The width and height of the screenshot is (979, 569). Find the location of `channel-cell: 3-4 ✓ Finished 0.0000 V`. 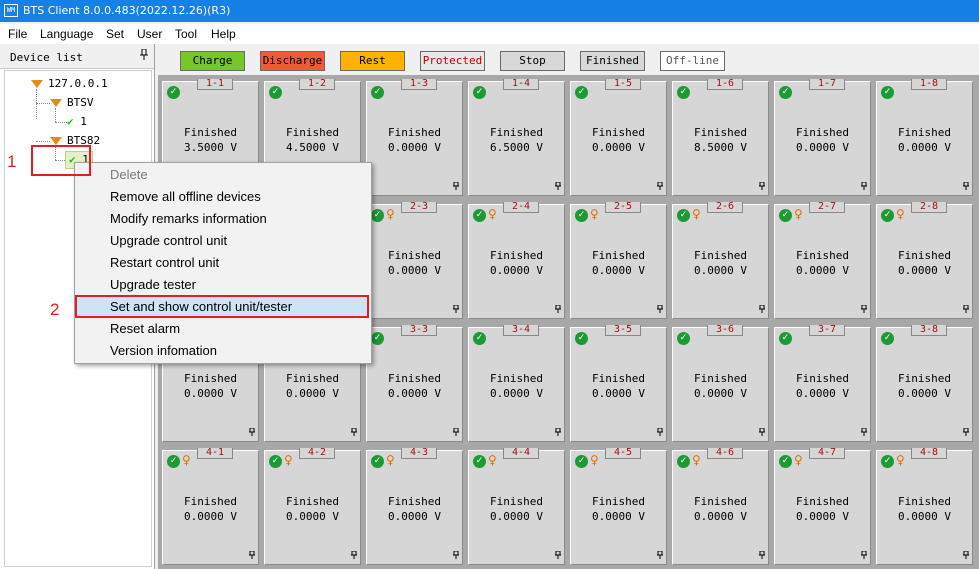

channel-cell: 3-4 ✓ Finished 0.0000 V is located at coordinates (516, 383).